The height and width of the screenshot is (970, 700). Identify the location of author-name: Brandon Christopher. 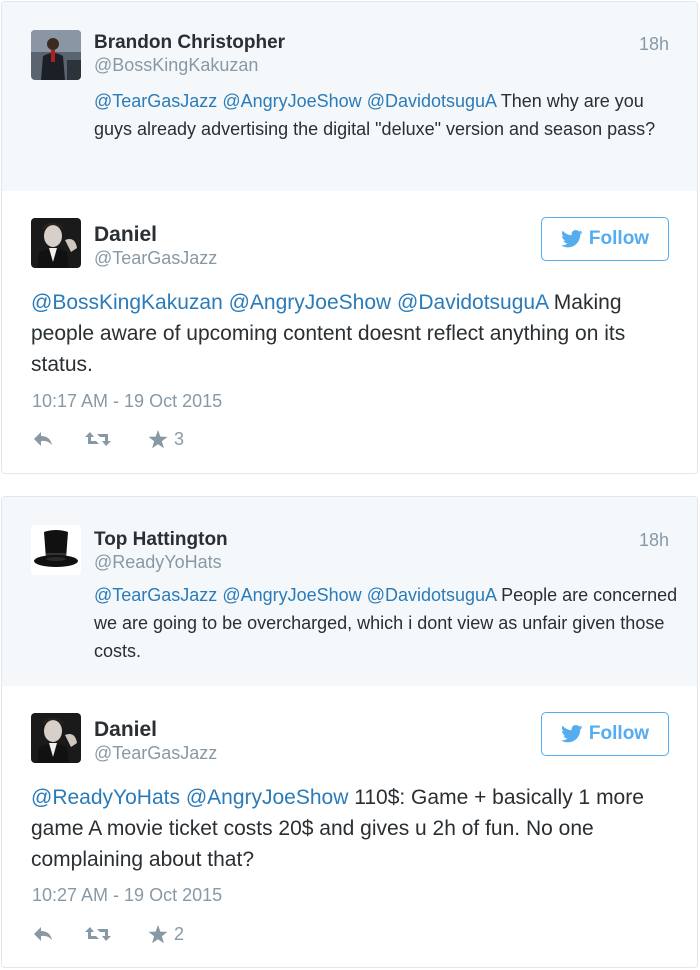
(189, 43).